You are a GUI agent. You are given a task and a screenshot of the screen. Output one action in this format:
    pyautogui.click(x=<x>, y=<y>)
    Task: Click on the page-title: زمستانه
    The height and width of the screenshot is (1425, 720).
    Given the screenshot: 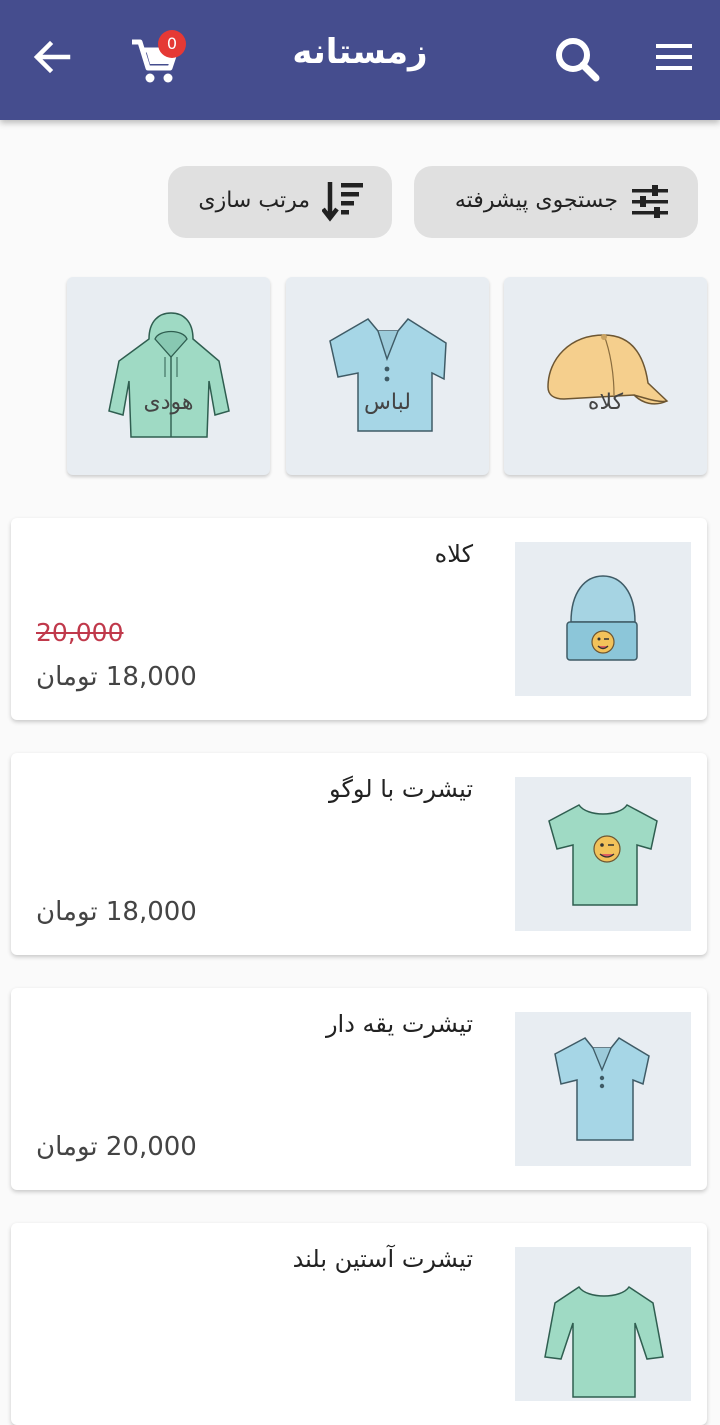 What is the action you would take?
    pyautogui.click(x=360, y=52)
    